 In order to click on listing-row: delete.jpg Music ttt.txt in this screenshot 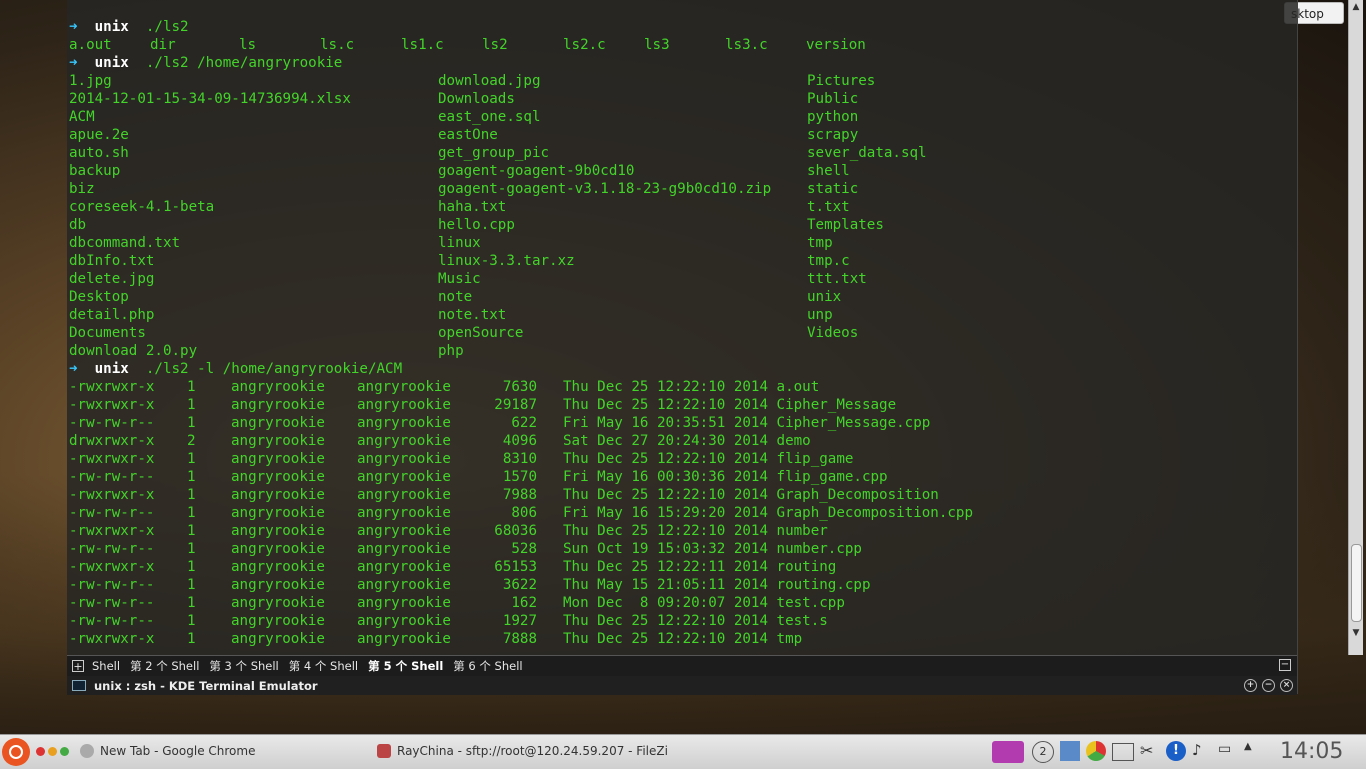, I will do `click(674, 279)`.